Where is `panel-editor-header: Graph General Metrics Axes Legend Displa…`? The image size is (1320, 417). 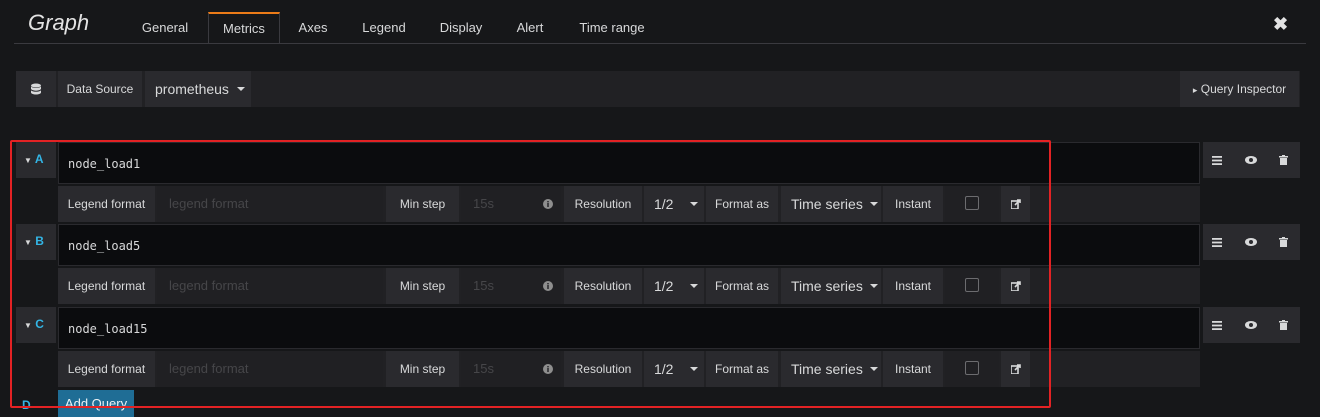 panel-editor-header: Graph General Metrics Axes Legend Displa… is located at coordinates (660, 22).